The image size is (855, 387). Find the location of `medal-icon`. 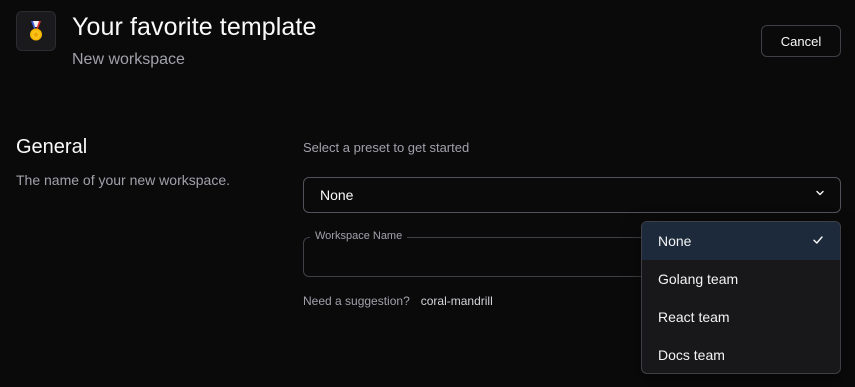

medal-icon is located at coordinates (36, 31).